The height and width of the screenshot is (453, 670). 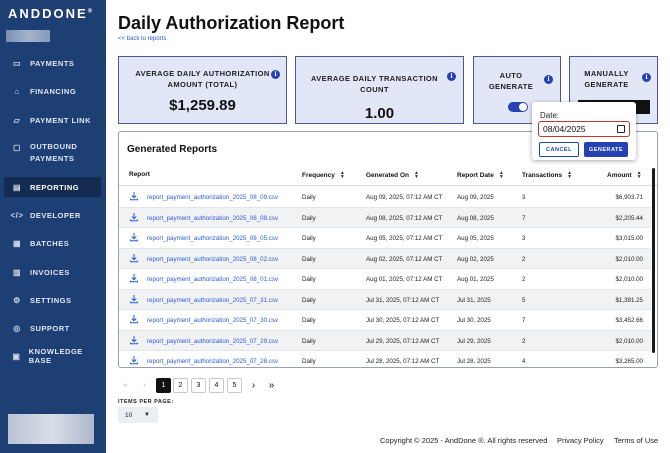 I want to click on sidebar-item-developer: </> DEVELOPER, so click(x=52, y=215).